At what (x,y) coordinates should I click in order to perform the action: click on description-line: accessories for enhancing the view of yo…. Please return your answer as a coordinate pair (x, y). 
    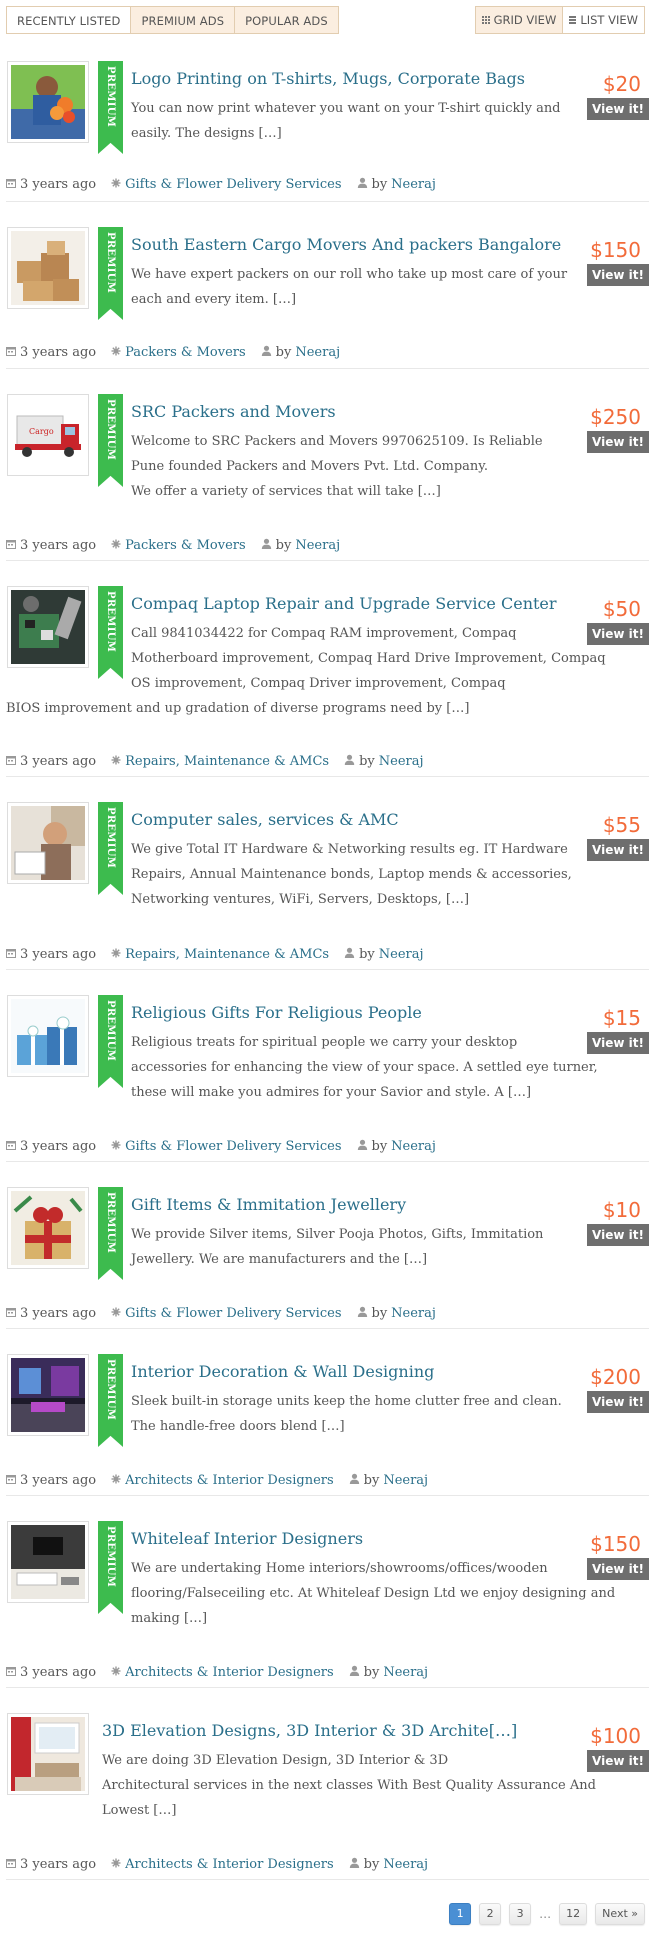
    Looking at the image, I should click on (364, 1067).